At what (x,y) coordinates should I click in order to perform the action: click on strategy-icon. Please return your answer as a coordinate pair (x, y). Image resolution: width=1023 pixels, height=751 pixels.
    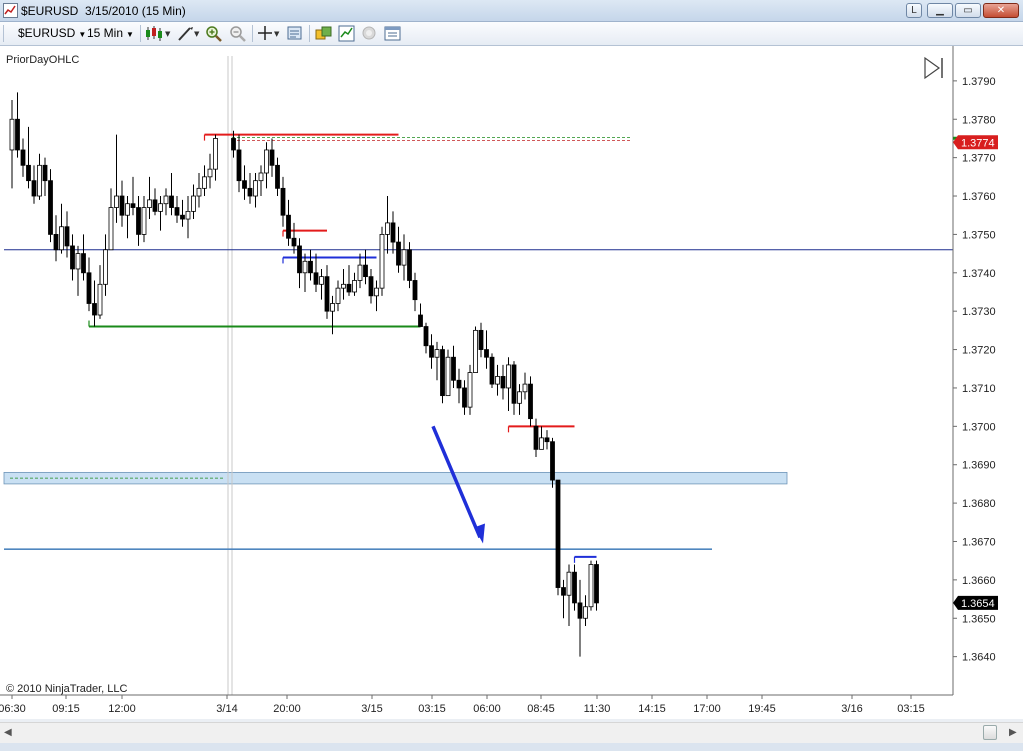
    Looking at the image, I should click on (324, 33).